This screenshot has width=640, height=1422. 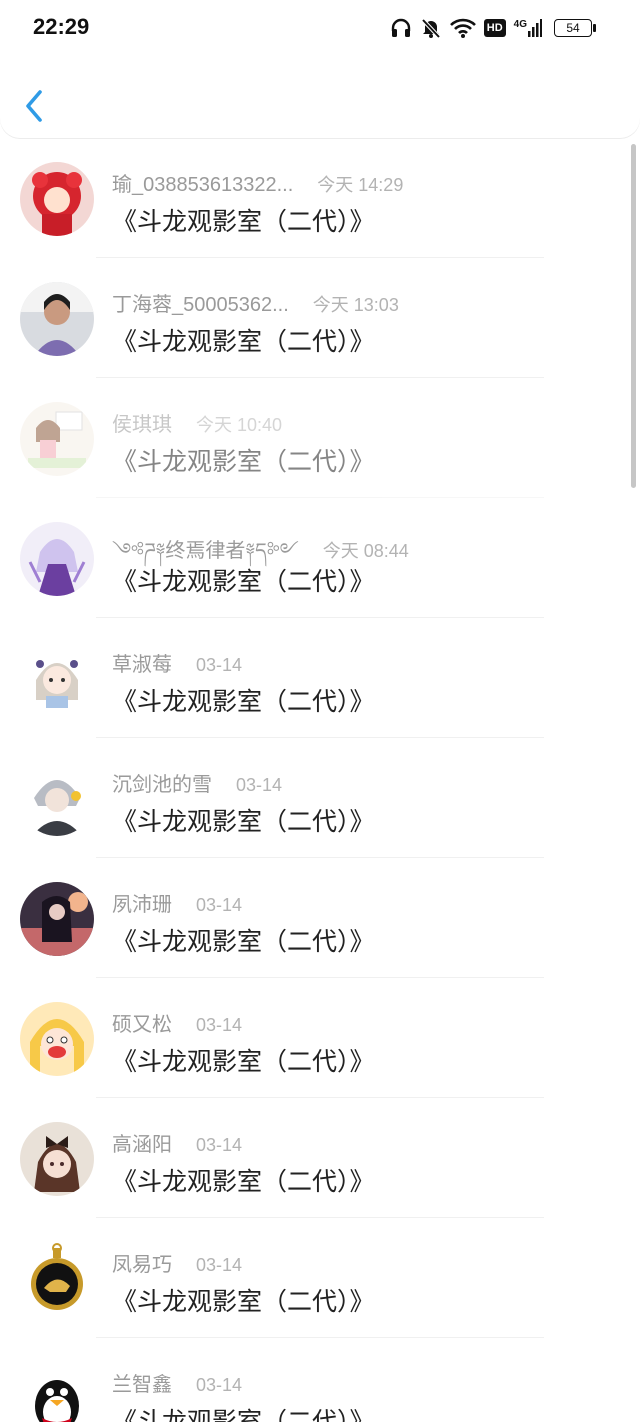 I want to click on message-row: 丁海蓉_50005362... 今天 13:03 《斗龙观影室（二代）》, so click(x=320, y=318).